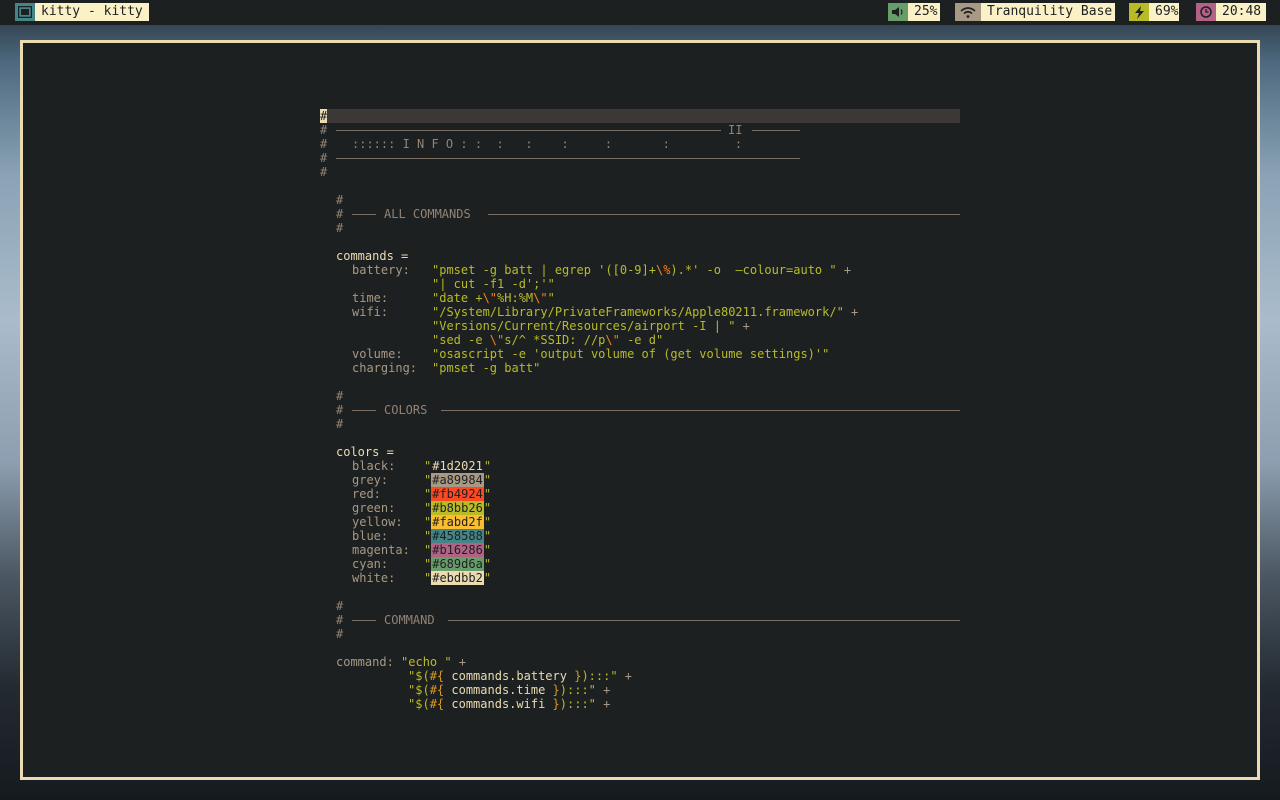  I want to click on color-entry: white: "#ebdbb2", so click(422, 578).